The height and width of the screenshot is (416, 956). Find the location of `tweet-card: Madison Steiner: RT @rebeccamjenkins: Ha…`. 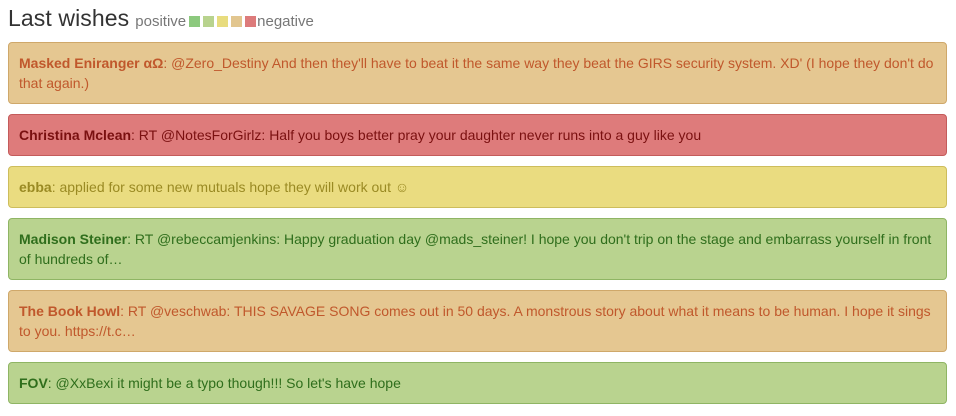

tweet-card: Madison Steiner: RT @rebeccamjenkins: Ha… is located at coordinates (477, 249).